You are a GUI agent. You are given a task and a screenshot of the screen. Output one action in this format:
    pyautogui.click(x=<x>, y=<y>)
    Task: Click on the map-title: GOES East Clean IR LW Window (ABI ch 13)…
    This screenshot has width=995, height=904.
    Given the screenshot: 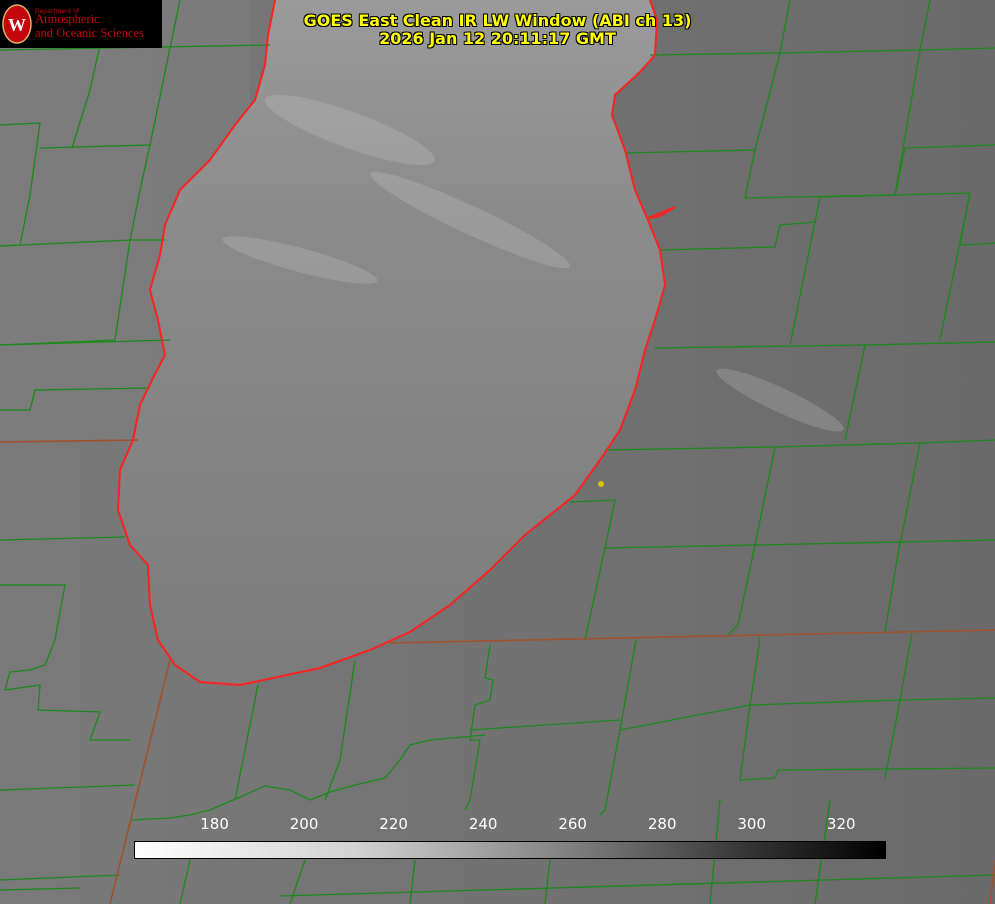 What is the action you would take?
    pyautogui.click(x=497, y=30)
    